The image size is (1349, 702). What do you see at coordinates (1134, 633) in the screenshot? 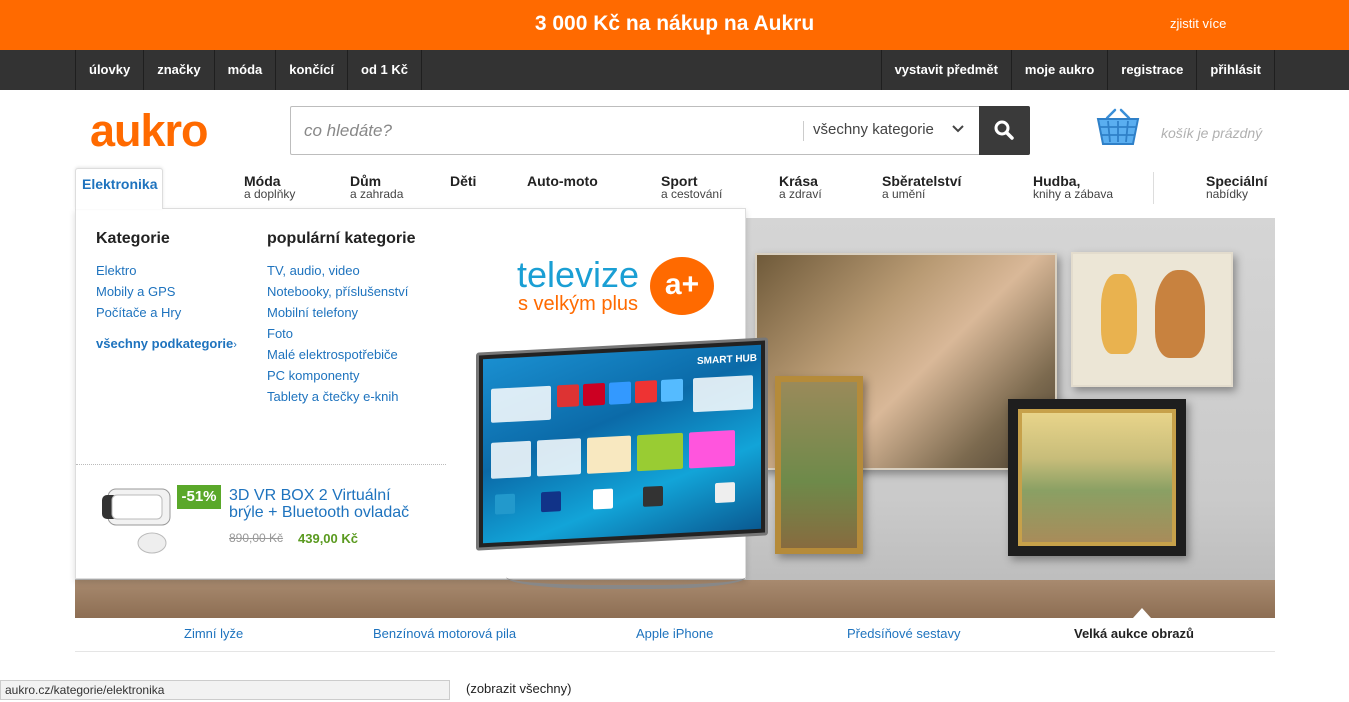
I see `carousel-link-active: Velká aukce obrazů` at bounding box center [1134, 633].